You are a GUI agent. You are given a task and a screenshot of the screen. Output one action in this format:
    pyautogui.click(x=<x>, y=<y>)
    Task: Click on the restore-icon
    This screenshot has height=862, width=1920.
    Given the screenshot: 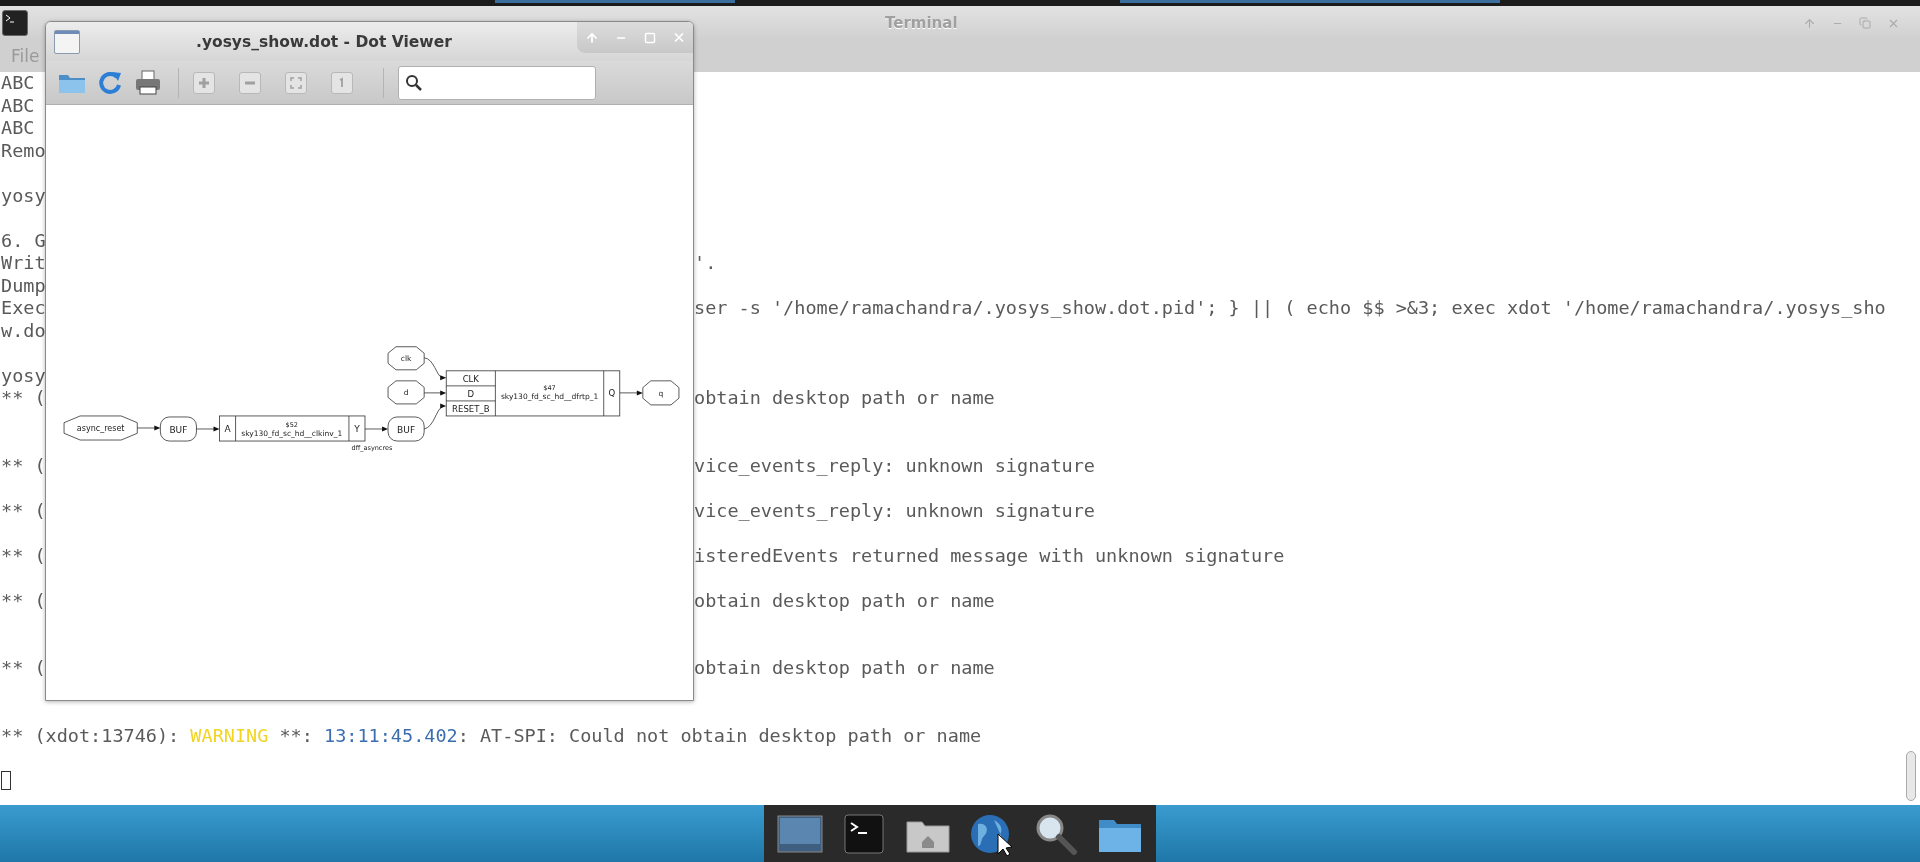 What is the action you would take?
    pyautogui.click(x=1865, y=23)
    